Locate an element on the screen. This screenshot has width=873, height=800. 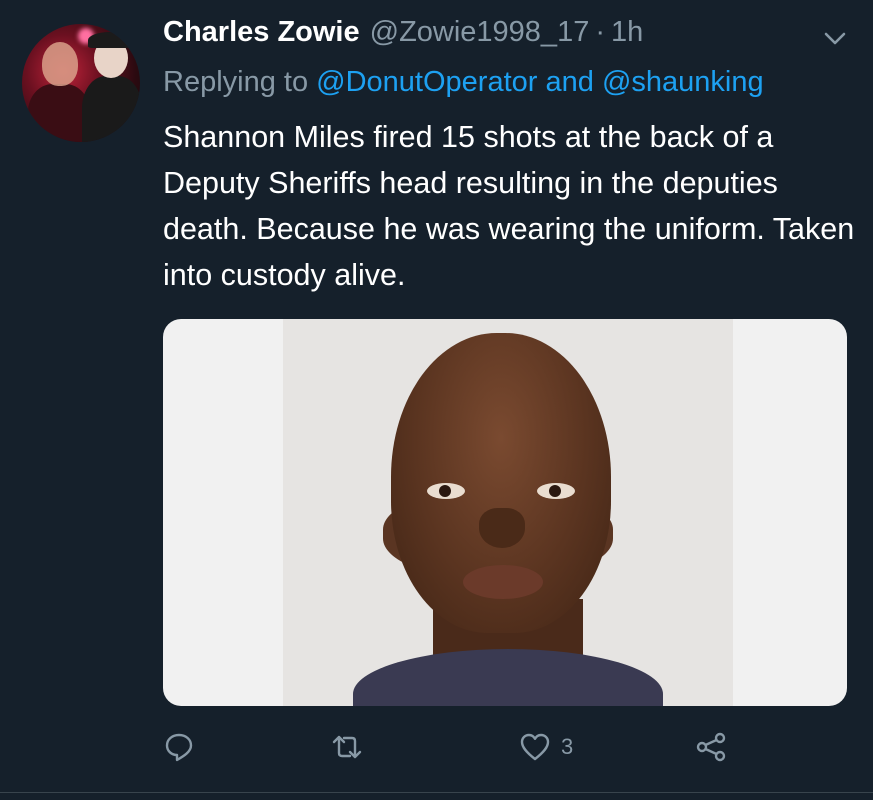
avatar-person-right is located at coordinates (111, 109).